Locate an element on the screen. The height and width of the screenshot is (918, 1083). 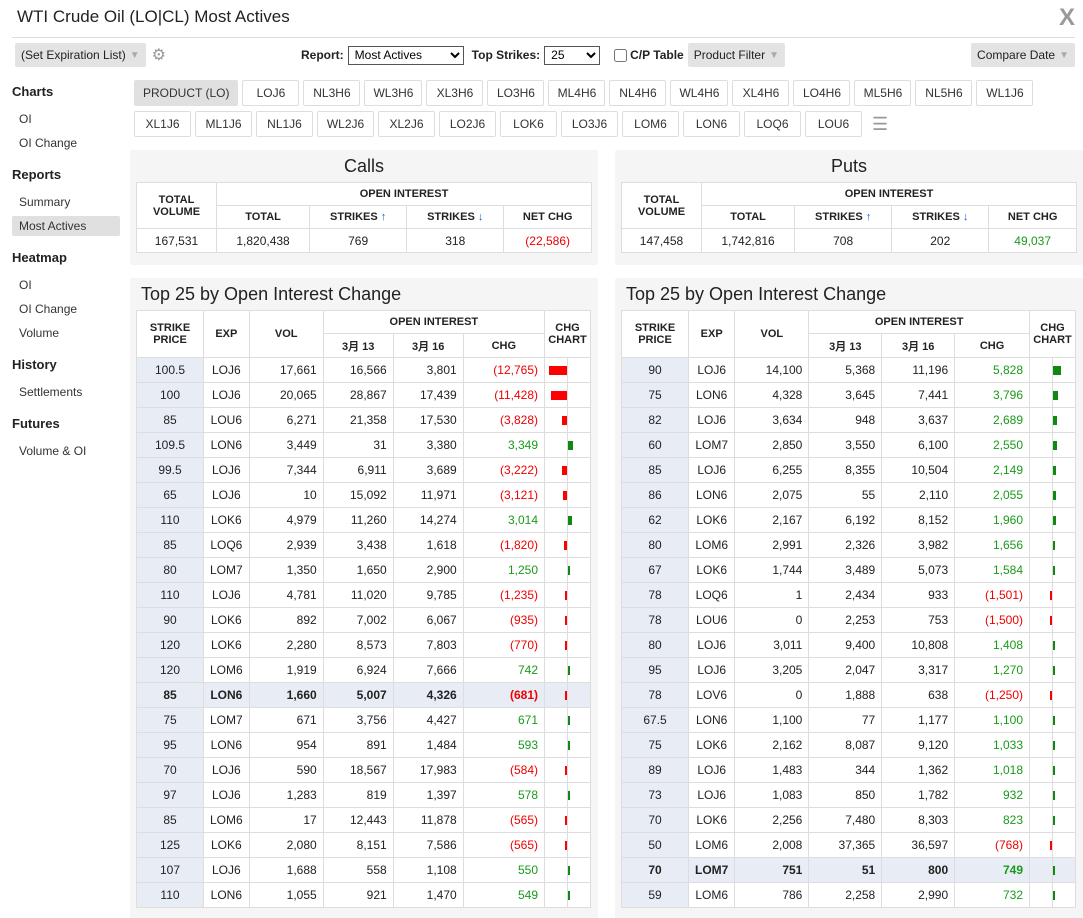
table-row: 90 LOK6 892 7,002 6,067 (935) is located at coordinates (363, 620).